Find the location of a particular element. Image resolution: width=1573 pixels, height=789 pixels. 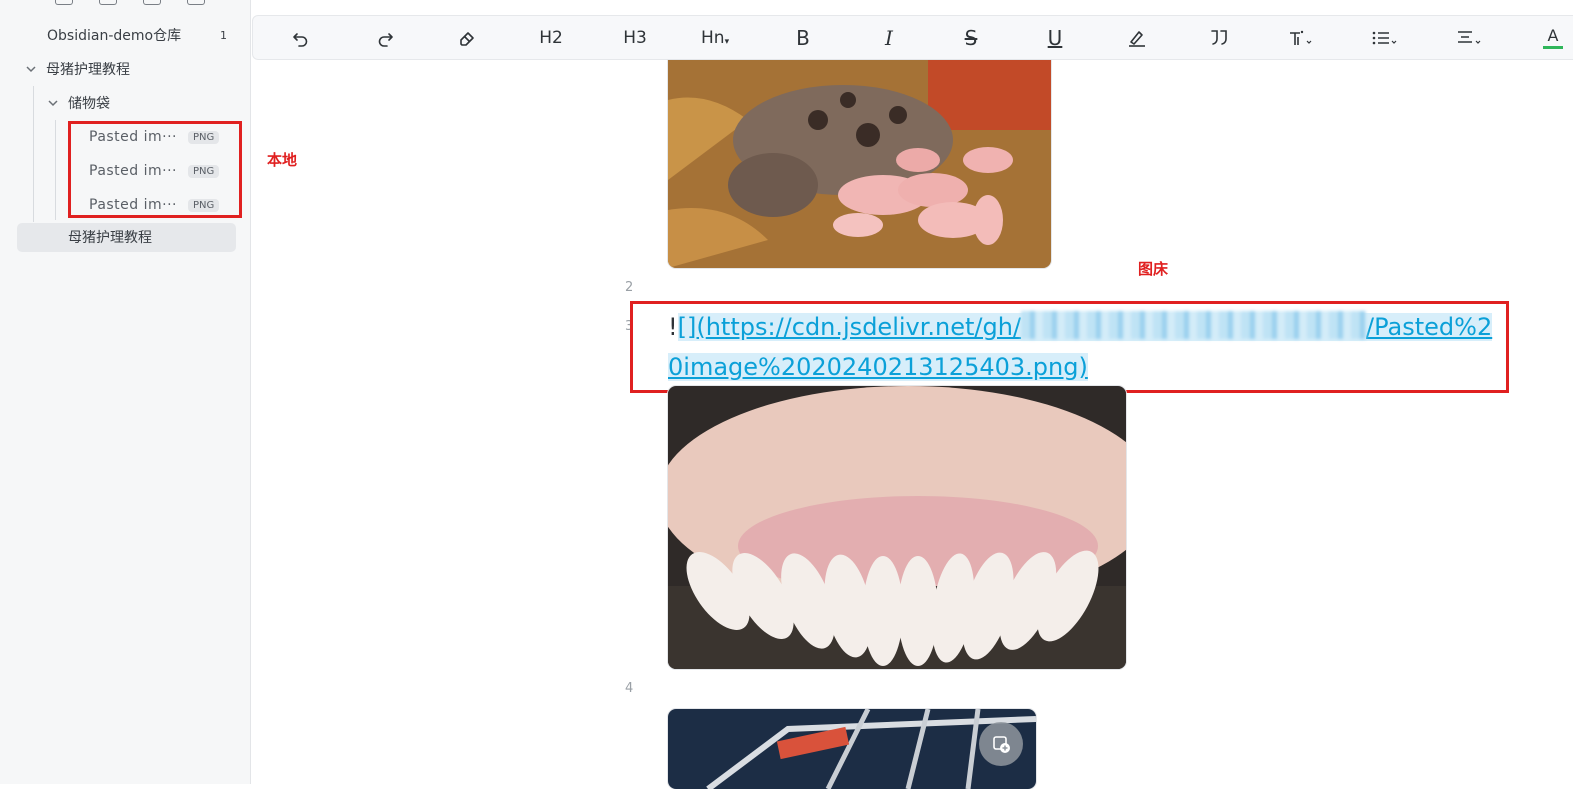

image-host-link-highlight-box is located at coordinates (1069, 347).